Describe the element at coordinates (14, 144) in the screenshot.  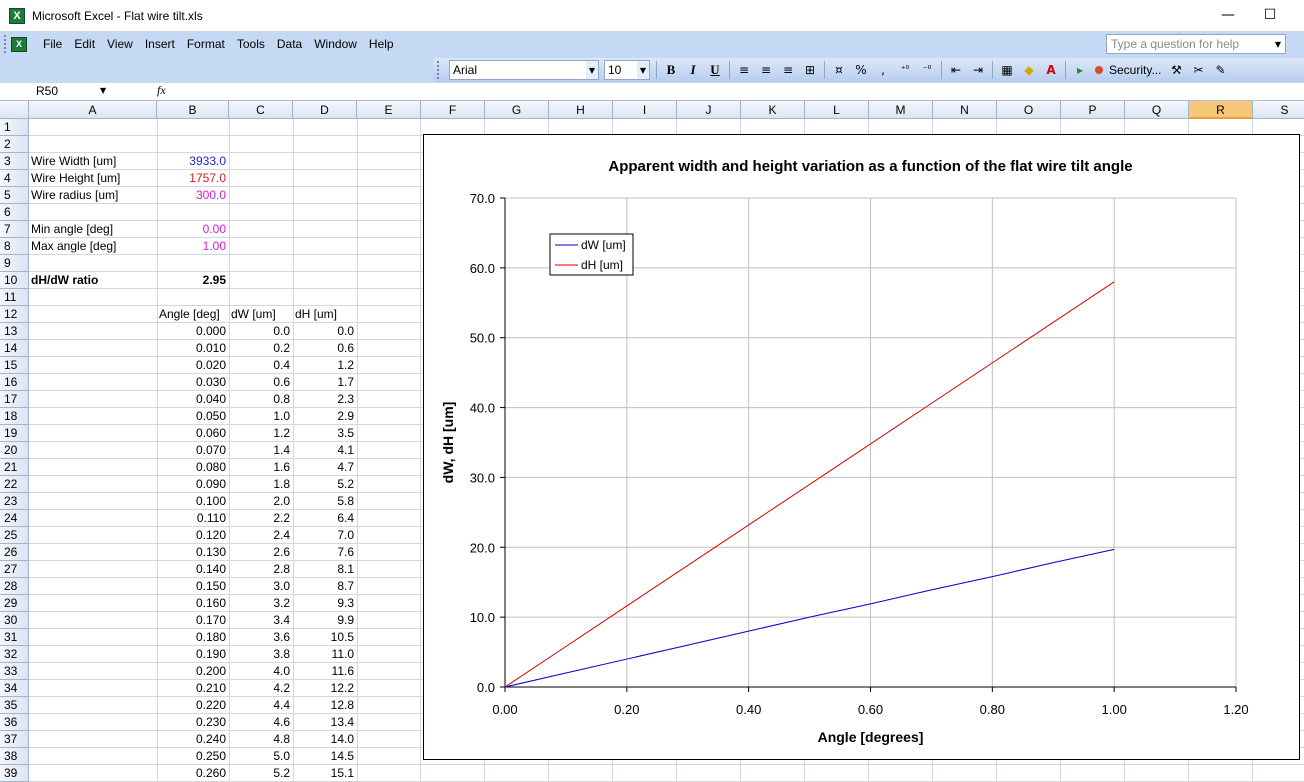
I see `row-header-2: 2` at that location.